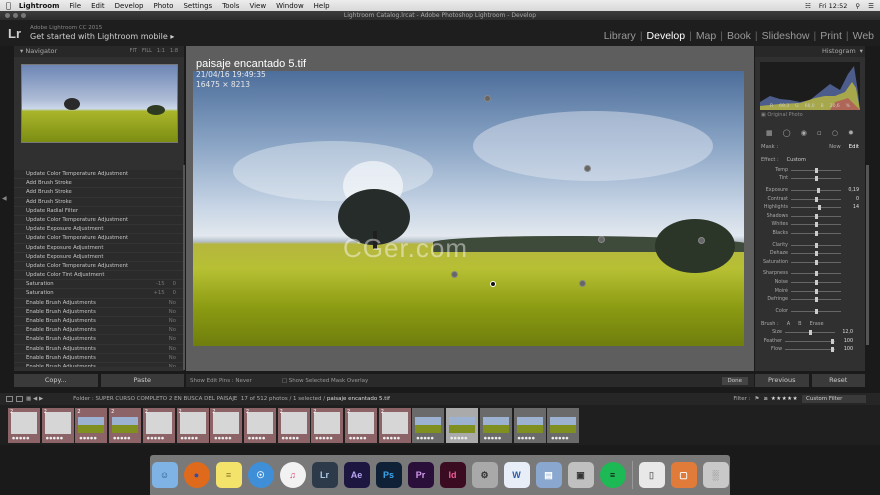 The width and height of the screenshot is (880, 495). Describe the element at coordinates (102, 36) in the screenshot. I see `identity-line2: Get started with Lightroom mobile ▸` at that location.